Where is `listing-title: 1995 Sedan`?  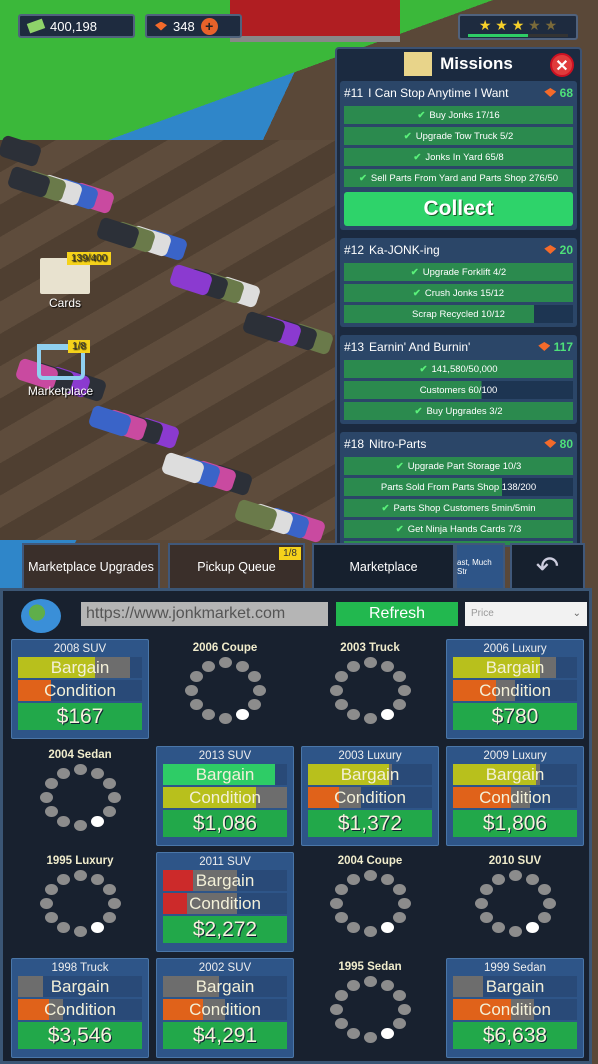 listing-title: 1995 Sedan is located at coordinates (370, 967).